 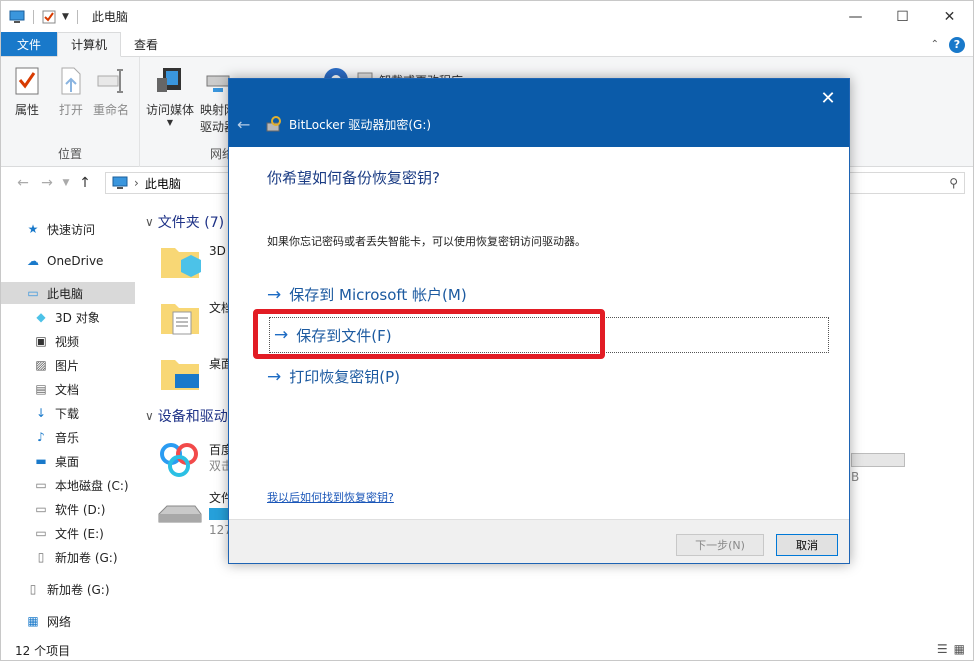 What do you see at coordinates (180, 319) in the screenshot?
I see `documents-folder-icon` at bounding box center [180, 319].